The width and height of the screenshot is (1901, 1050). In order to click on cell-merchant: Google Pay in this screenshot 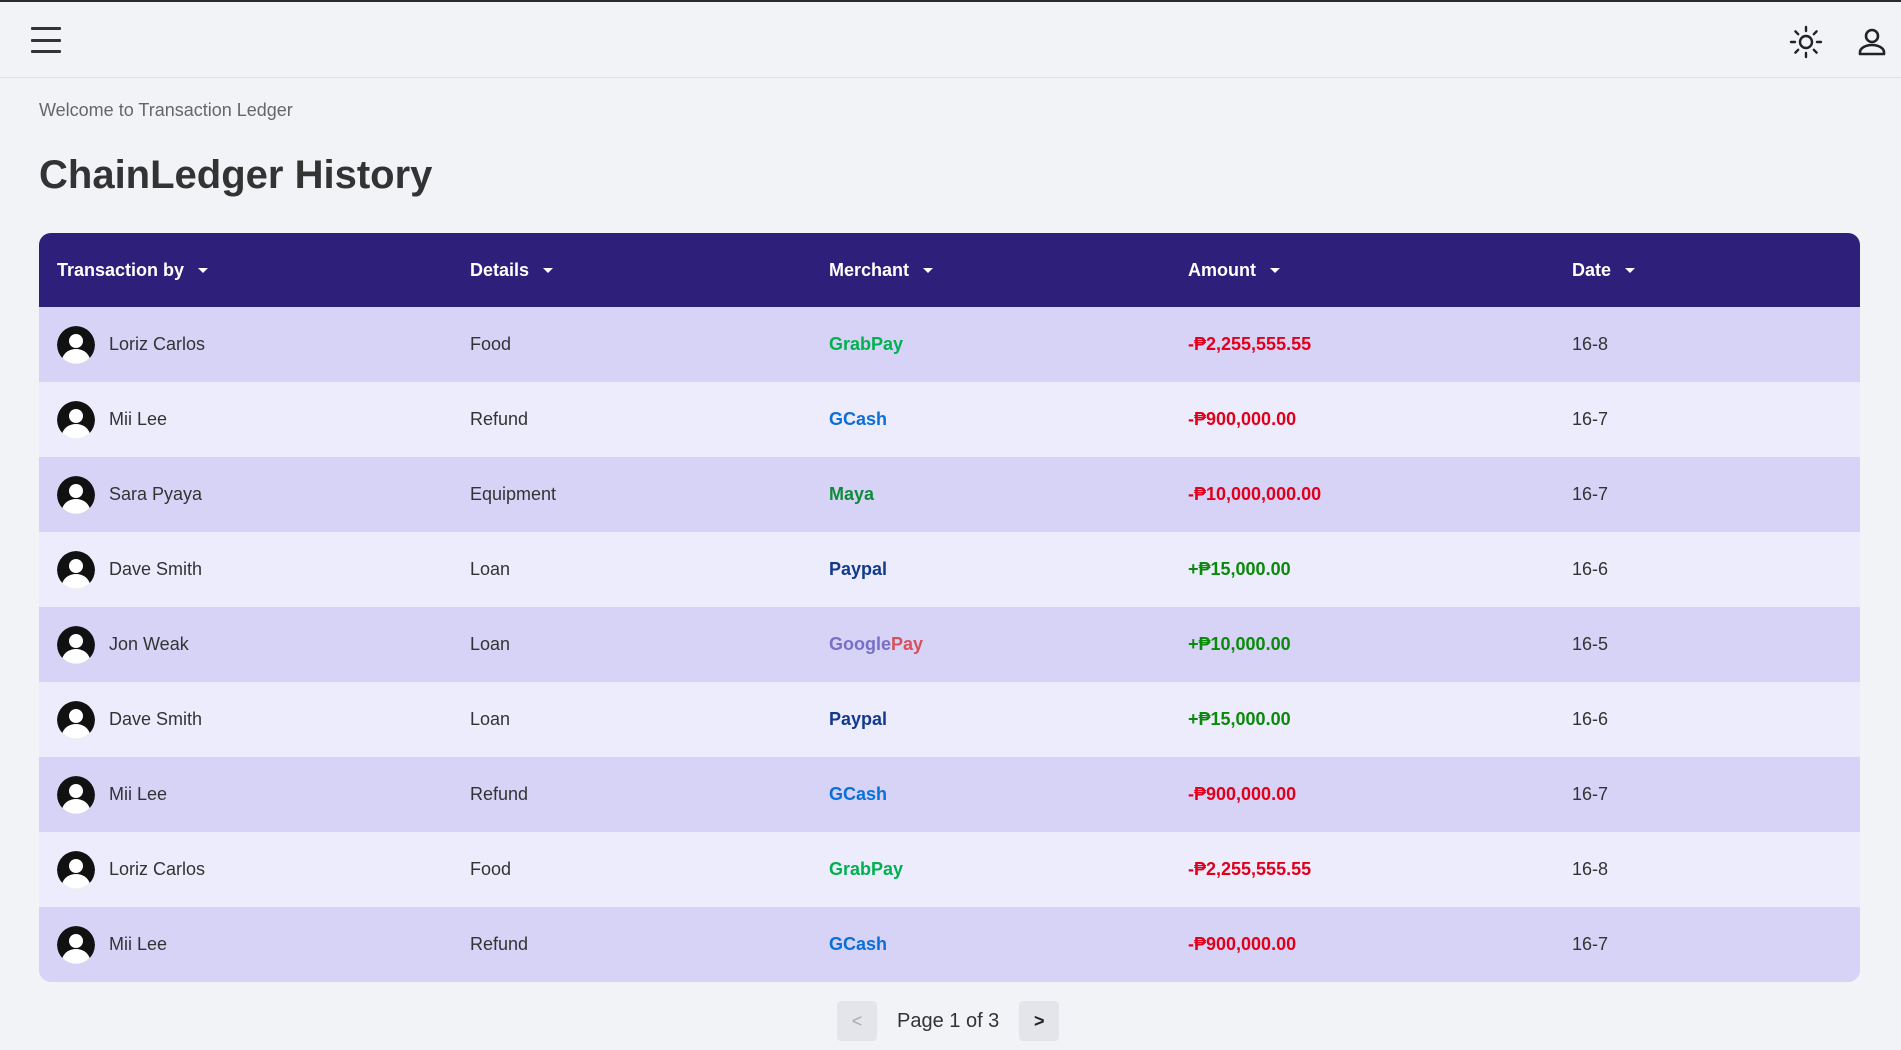, I will do `click(876, 644)`.